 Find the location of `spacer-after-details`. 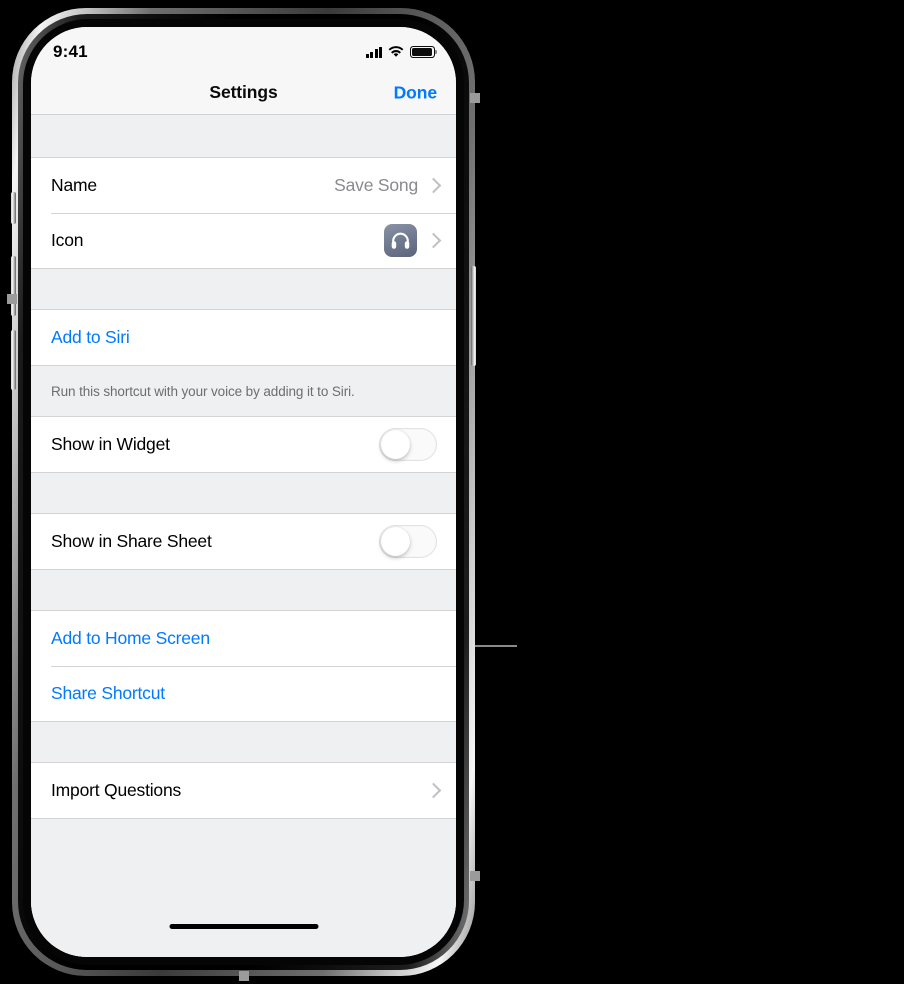

spacer-after-details is located at coordinates (243, 289).